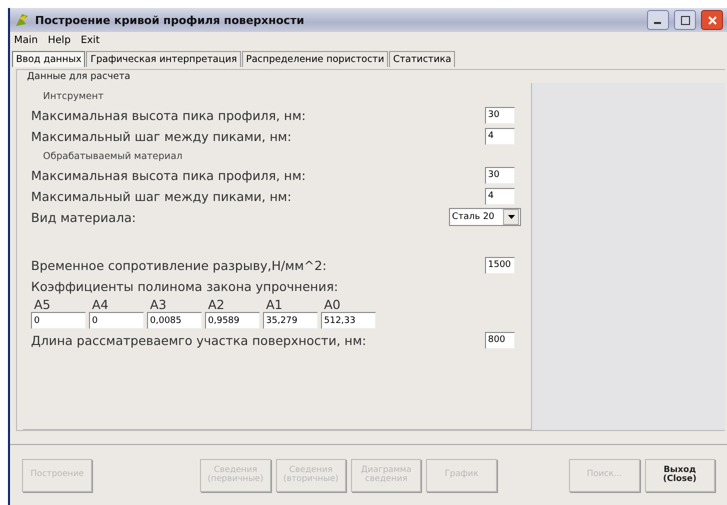 This screenshot has width=727, height=505. What do you see at coordinates (179, 265) in the screenshot?
I see `field-label: Временное сопротивление разрыву,Н/мм^2:` at bounding box center [179, 265].